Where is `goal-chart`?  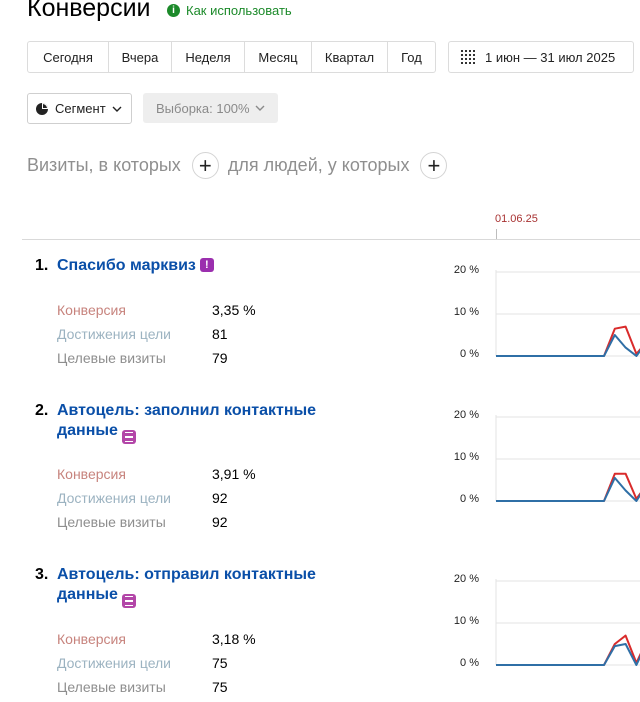 goal-chart is located at coordinates (567, 622).